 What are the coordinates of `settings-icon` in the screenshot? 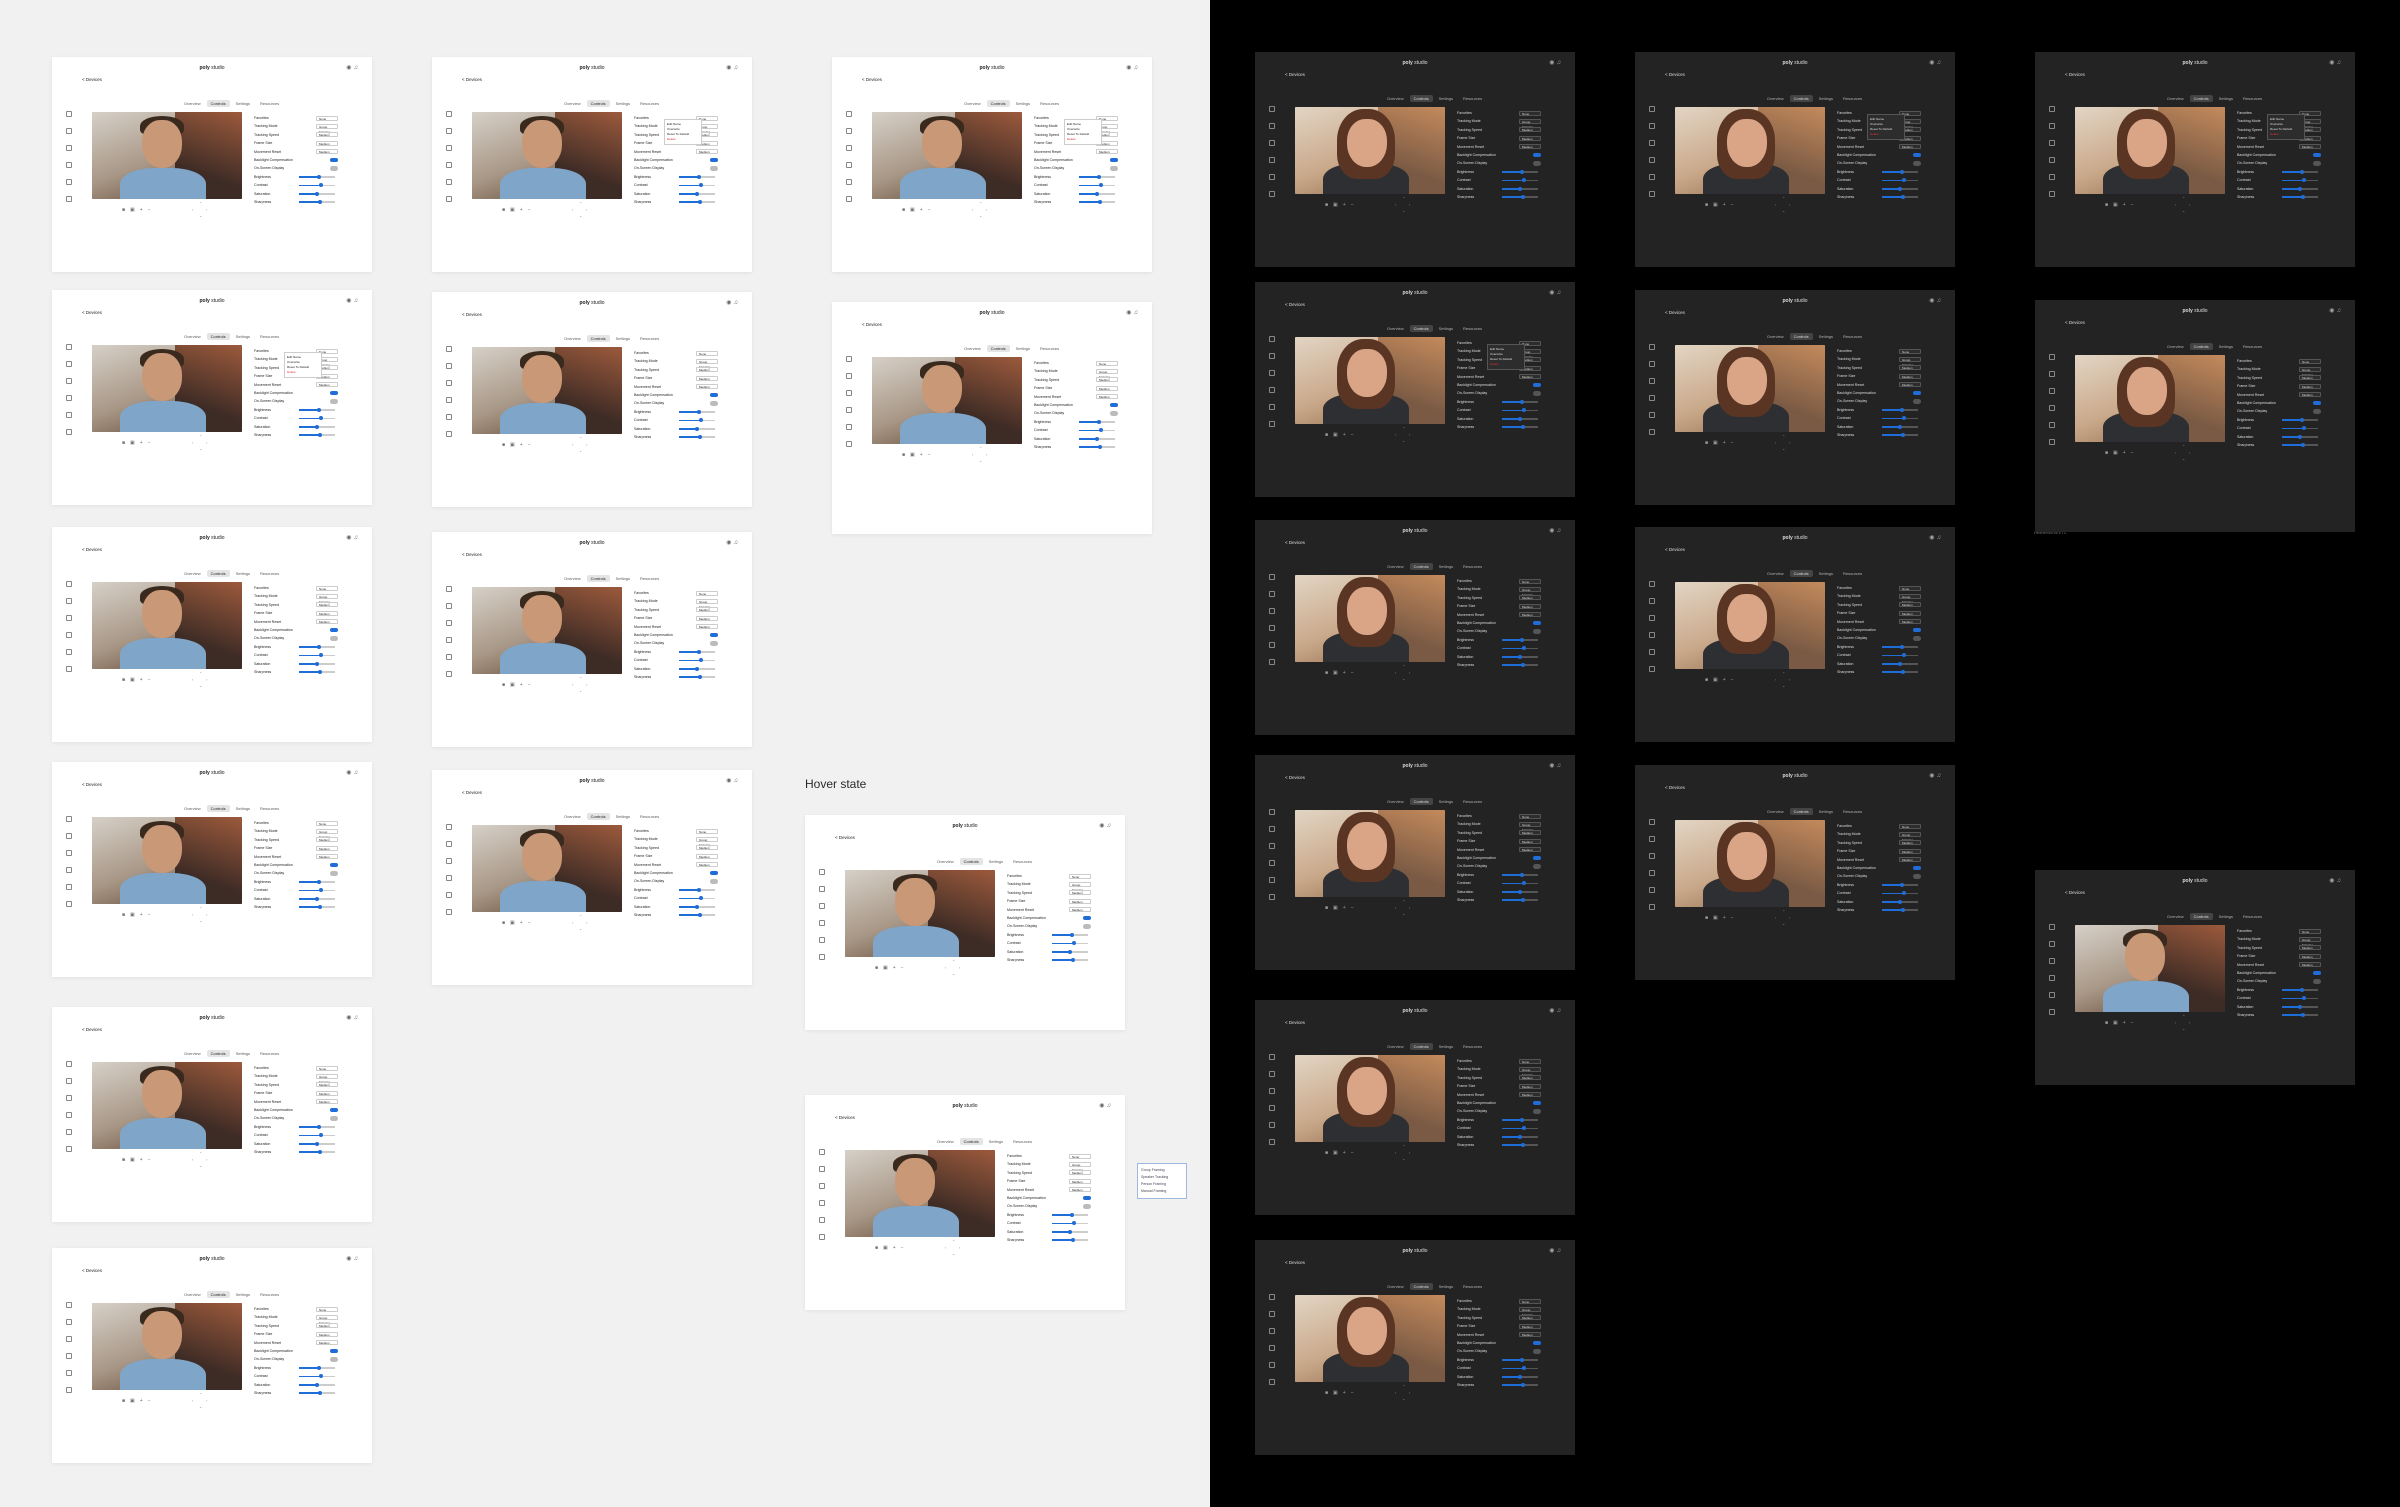 It's located at (1652, 907).